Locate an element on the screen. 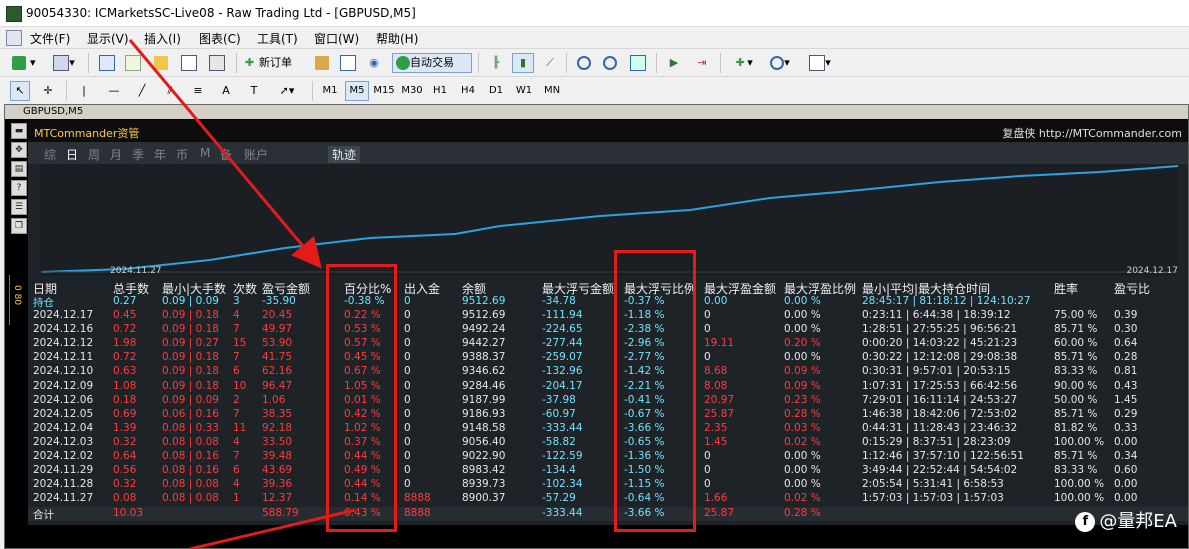 Image resolution: width=1189 pixels, height=549 pixels. watermark-icon: f is located at coordinates (1085, 522).